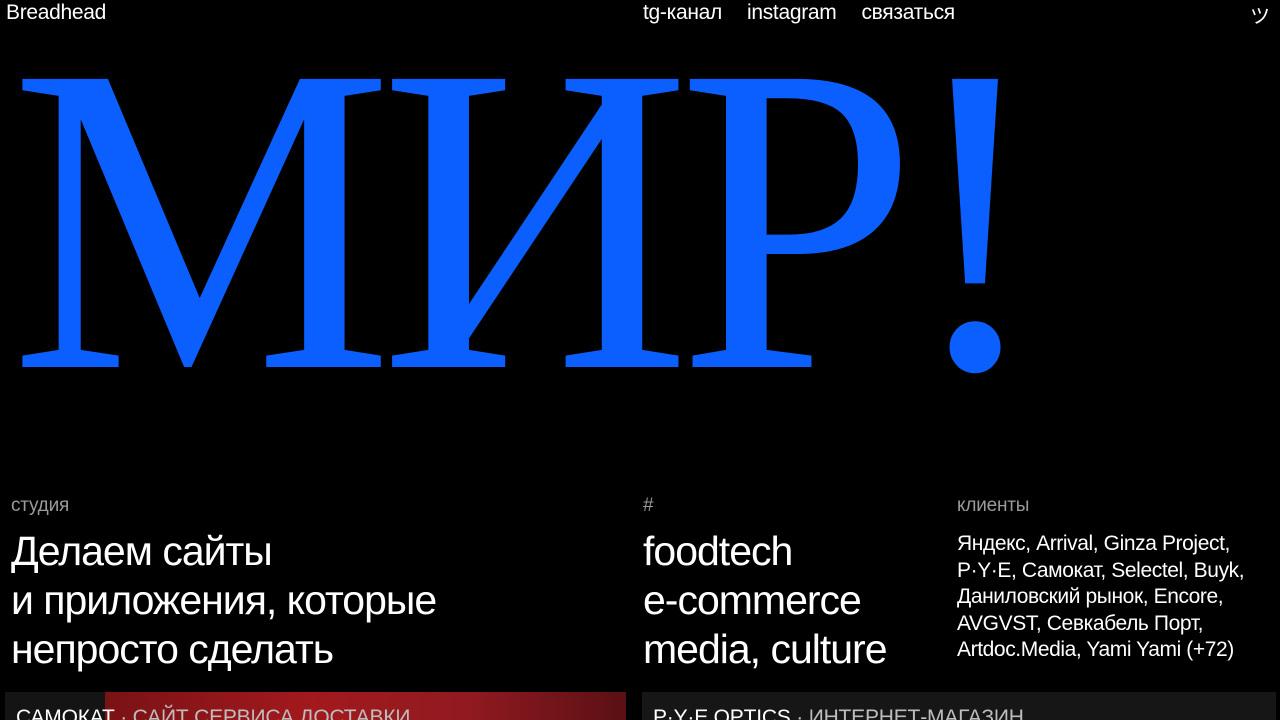 This screenshot has height=720, width=1280. I want to click on tag-line: e-commerce, so click(752, 600).